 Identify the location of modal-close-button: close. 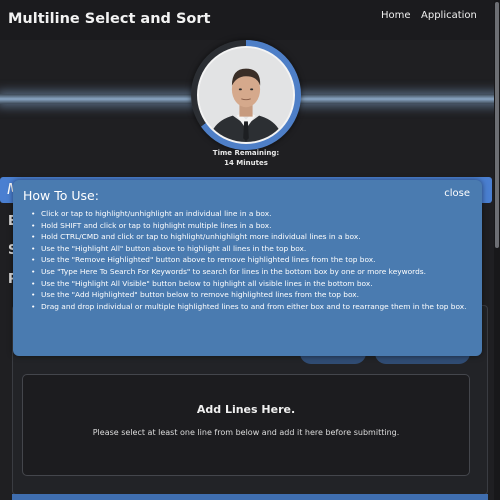
(457, 193).